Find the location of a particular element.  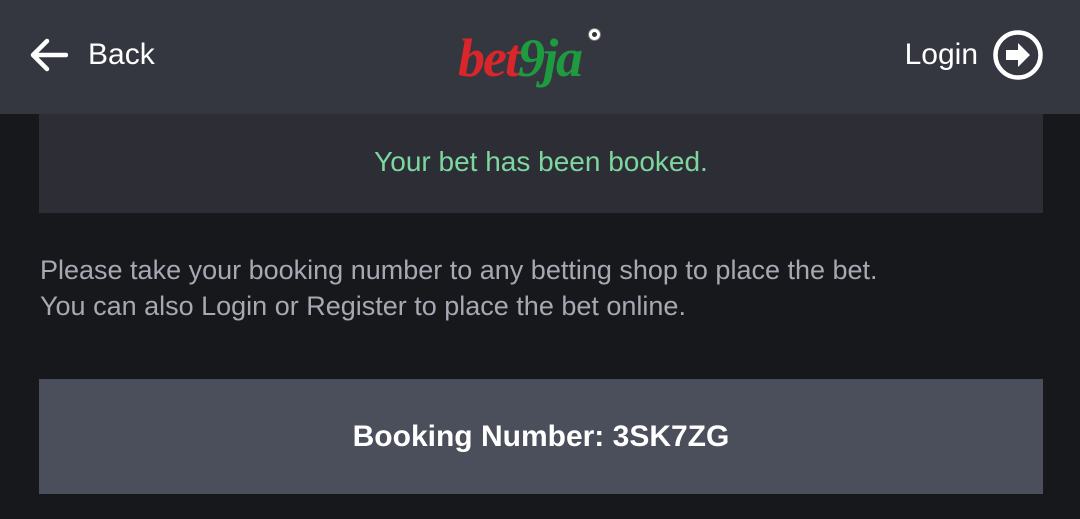

arrow-left-icon is located at coordinates (49, 55).